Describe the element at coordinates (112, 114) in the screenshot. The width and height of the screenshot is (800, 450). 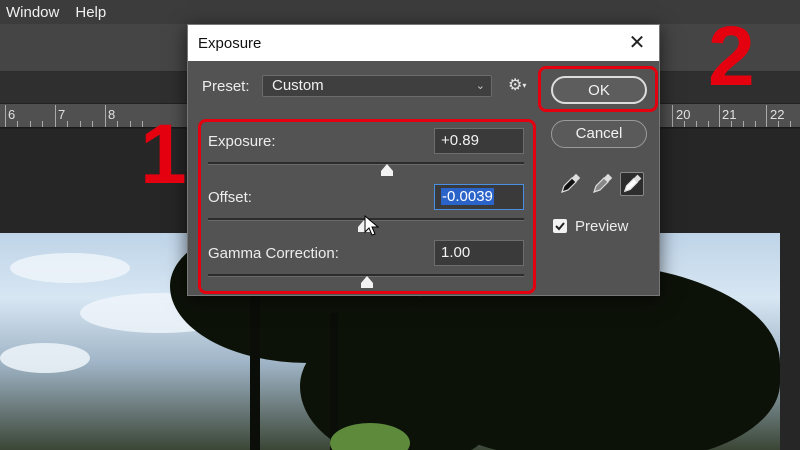
I see `ruler-number: 8` at that location.